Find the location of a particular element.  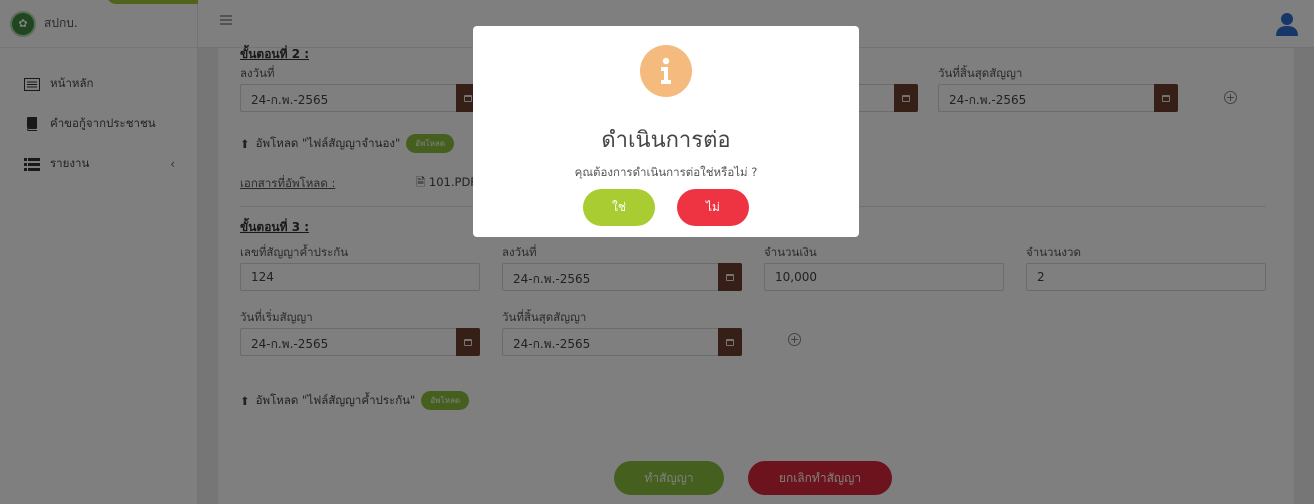

confirm-yes-button: ใช่ is located at coordinates (619, 207).